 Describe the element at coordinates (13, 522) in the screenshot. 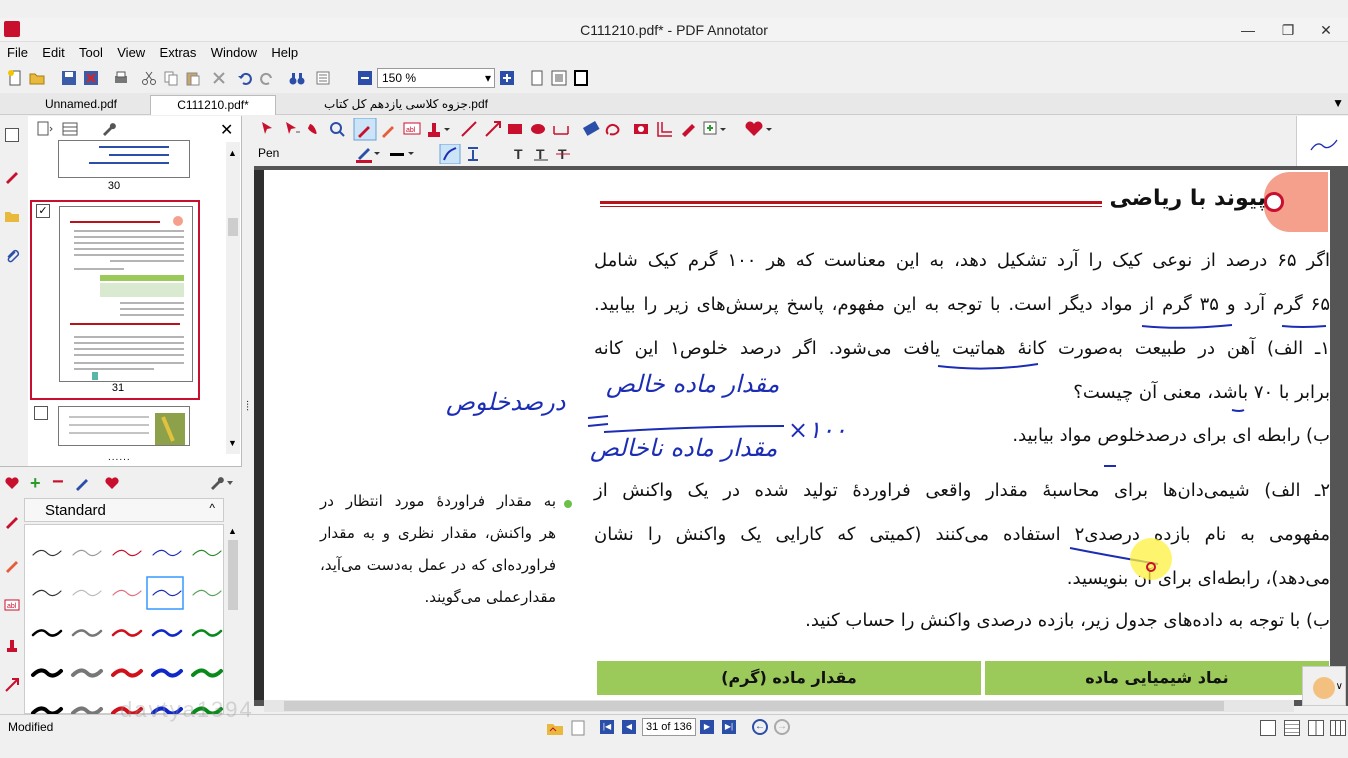

I see `pen-tool-icon` at that location.